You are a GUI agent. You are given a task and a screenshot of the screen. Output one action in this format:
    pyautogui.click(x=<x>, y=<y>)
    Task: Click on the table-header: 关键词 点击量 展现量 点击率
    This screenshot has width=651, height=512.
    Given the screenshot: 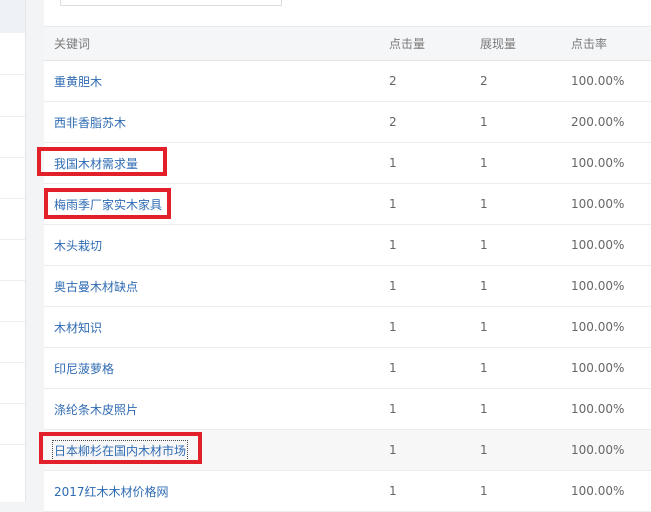 What is the action you would take?
    pyautogui.click(x=347, y=44)
    